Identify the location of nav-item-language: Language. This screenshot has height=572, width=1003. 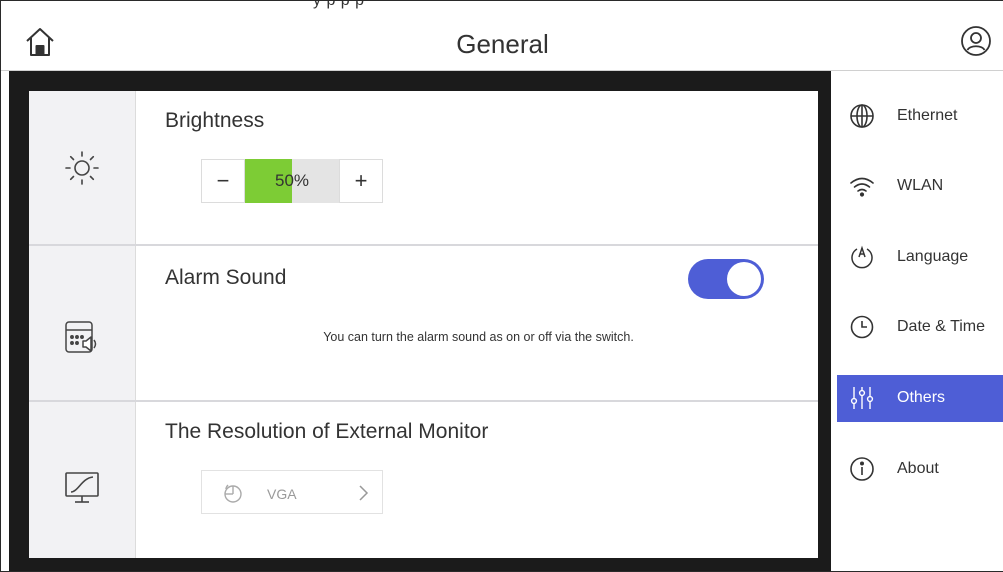
(920, 257).